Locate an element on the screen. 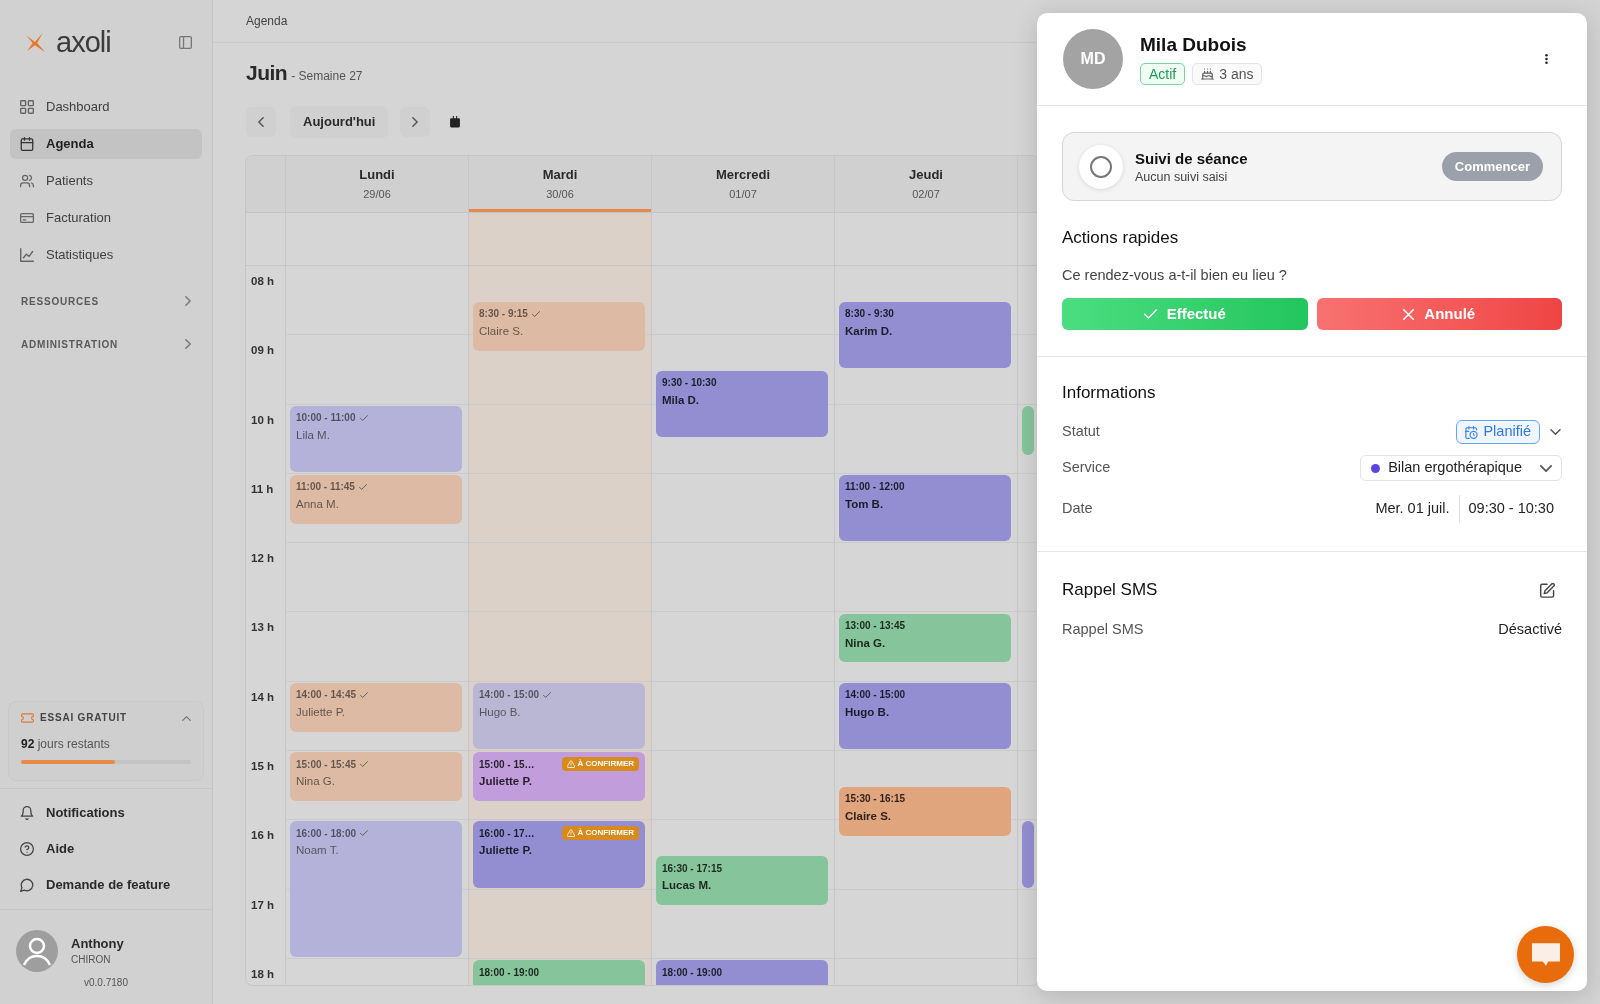 The width and height of the screenshot is (1600, 1004). chat-button is located at coordinates (1545, 954).